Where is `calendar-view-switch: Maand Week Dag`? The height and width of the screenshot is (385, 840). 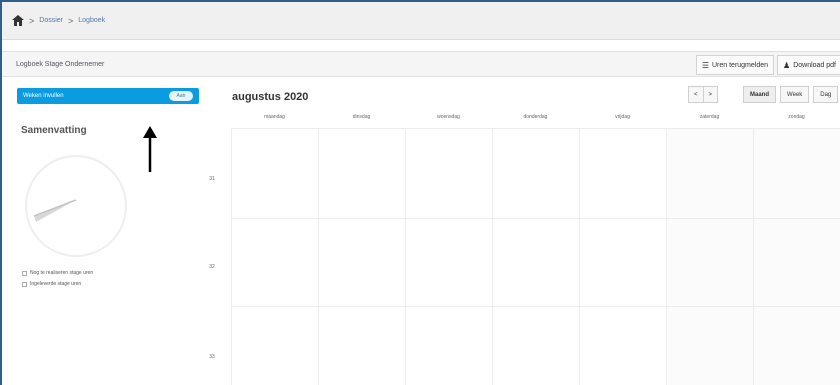
calendar-view-switch: Maand Week Dag is located at coordinates (789, 94).